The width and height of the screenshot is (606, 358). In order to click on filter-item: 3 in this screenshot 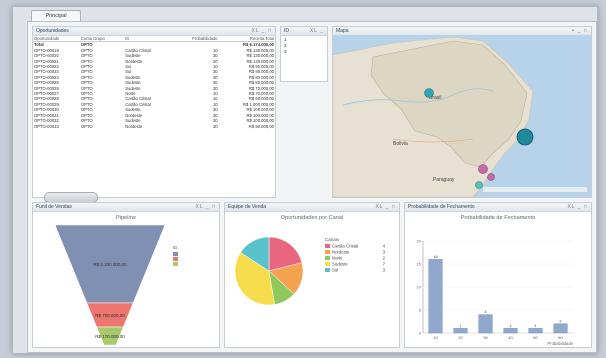, I will do `click(304, 52)`.